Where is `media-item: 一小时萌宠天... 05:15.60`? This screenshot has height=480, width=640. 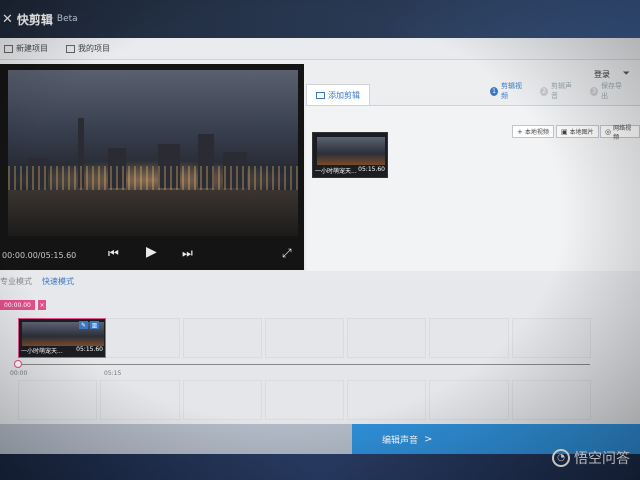 media-item: 一小时萌宠天... 05:15.60 is located at coordinates (350, 155).